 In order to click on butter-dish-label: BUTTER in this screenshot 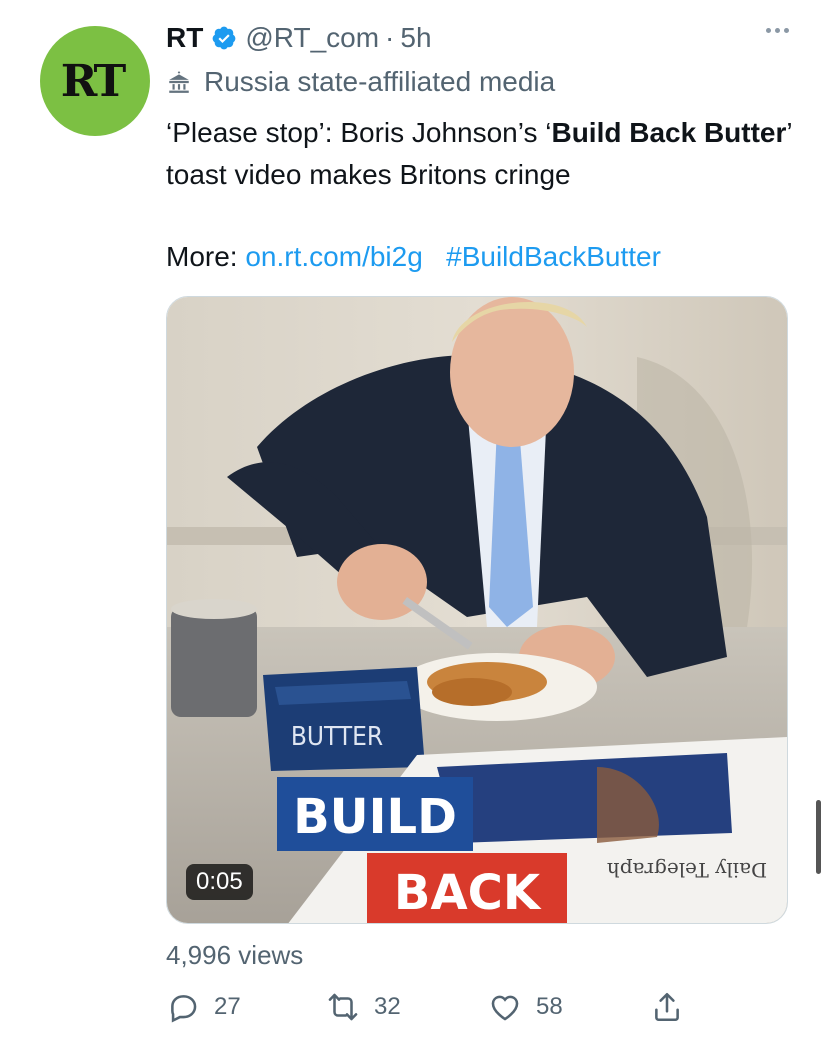, I will do `click(337, 737)`.